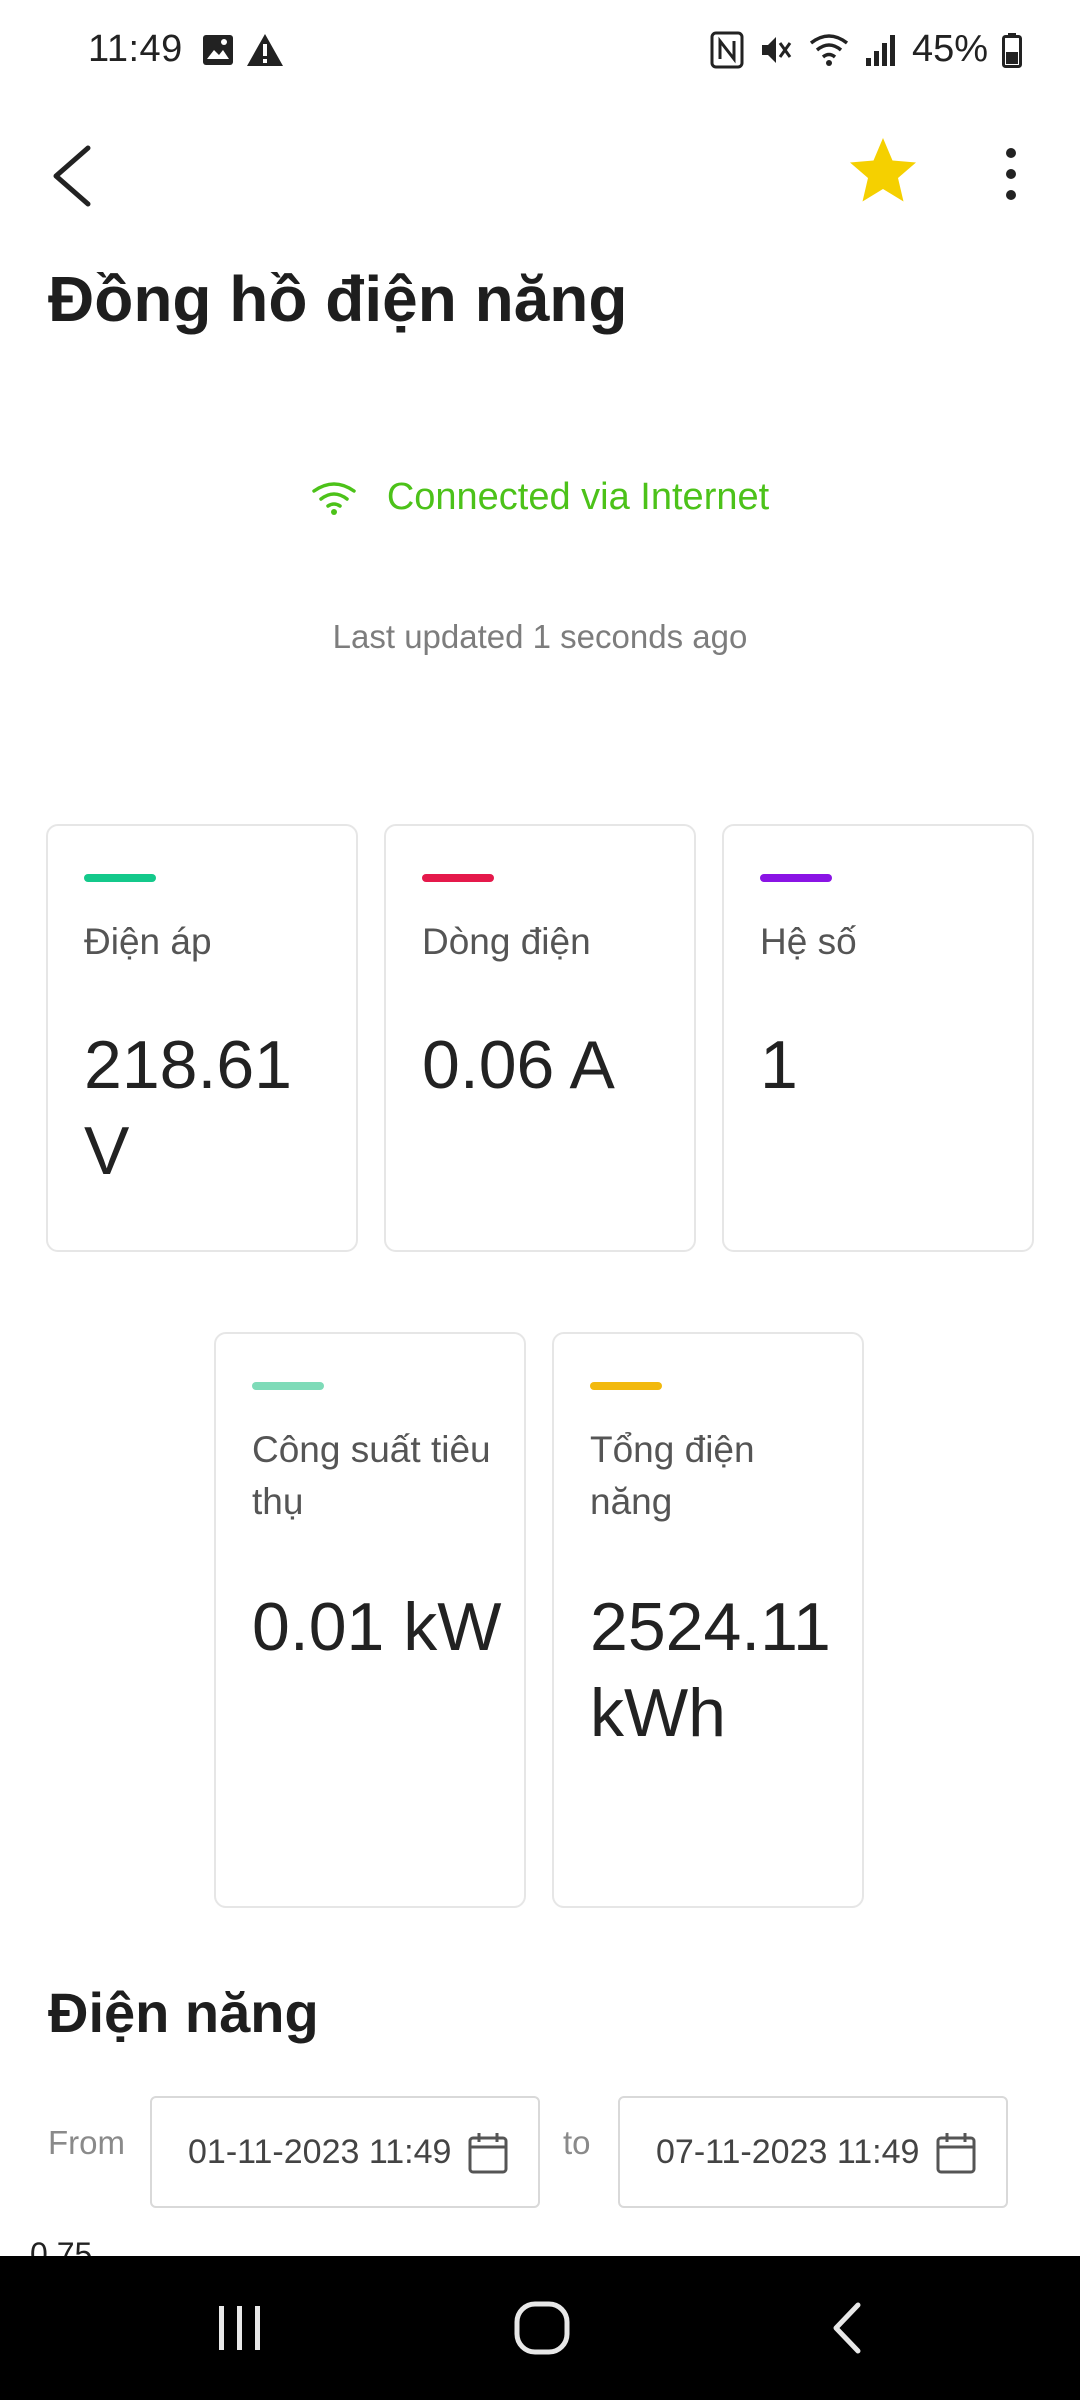 This screenshot has width=1080, height=2400. Describe the element at coordinates (727, 49) in the screenshot. I see `nfc-icon` at that location.